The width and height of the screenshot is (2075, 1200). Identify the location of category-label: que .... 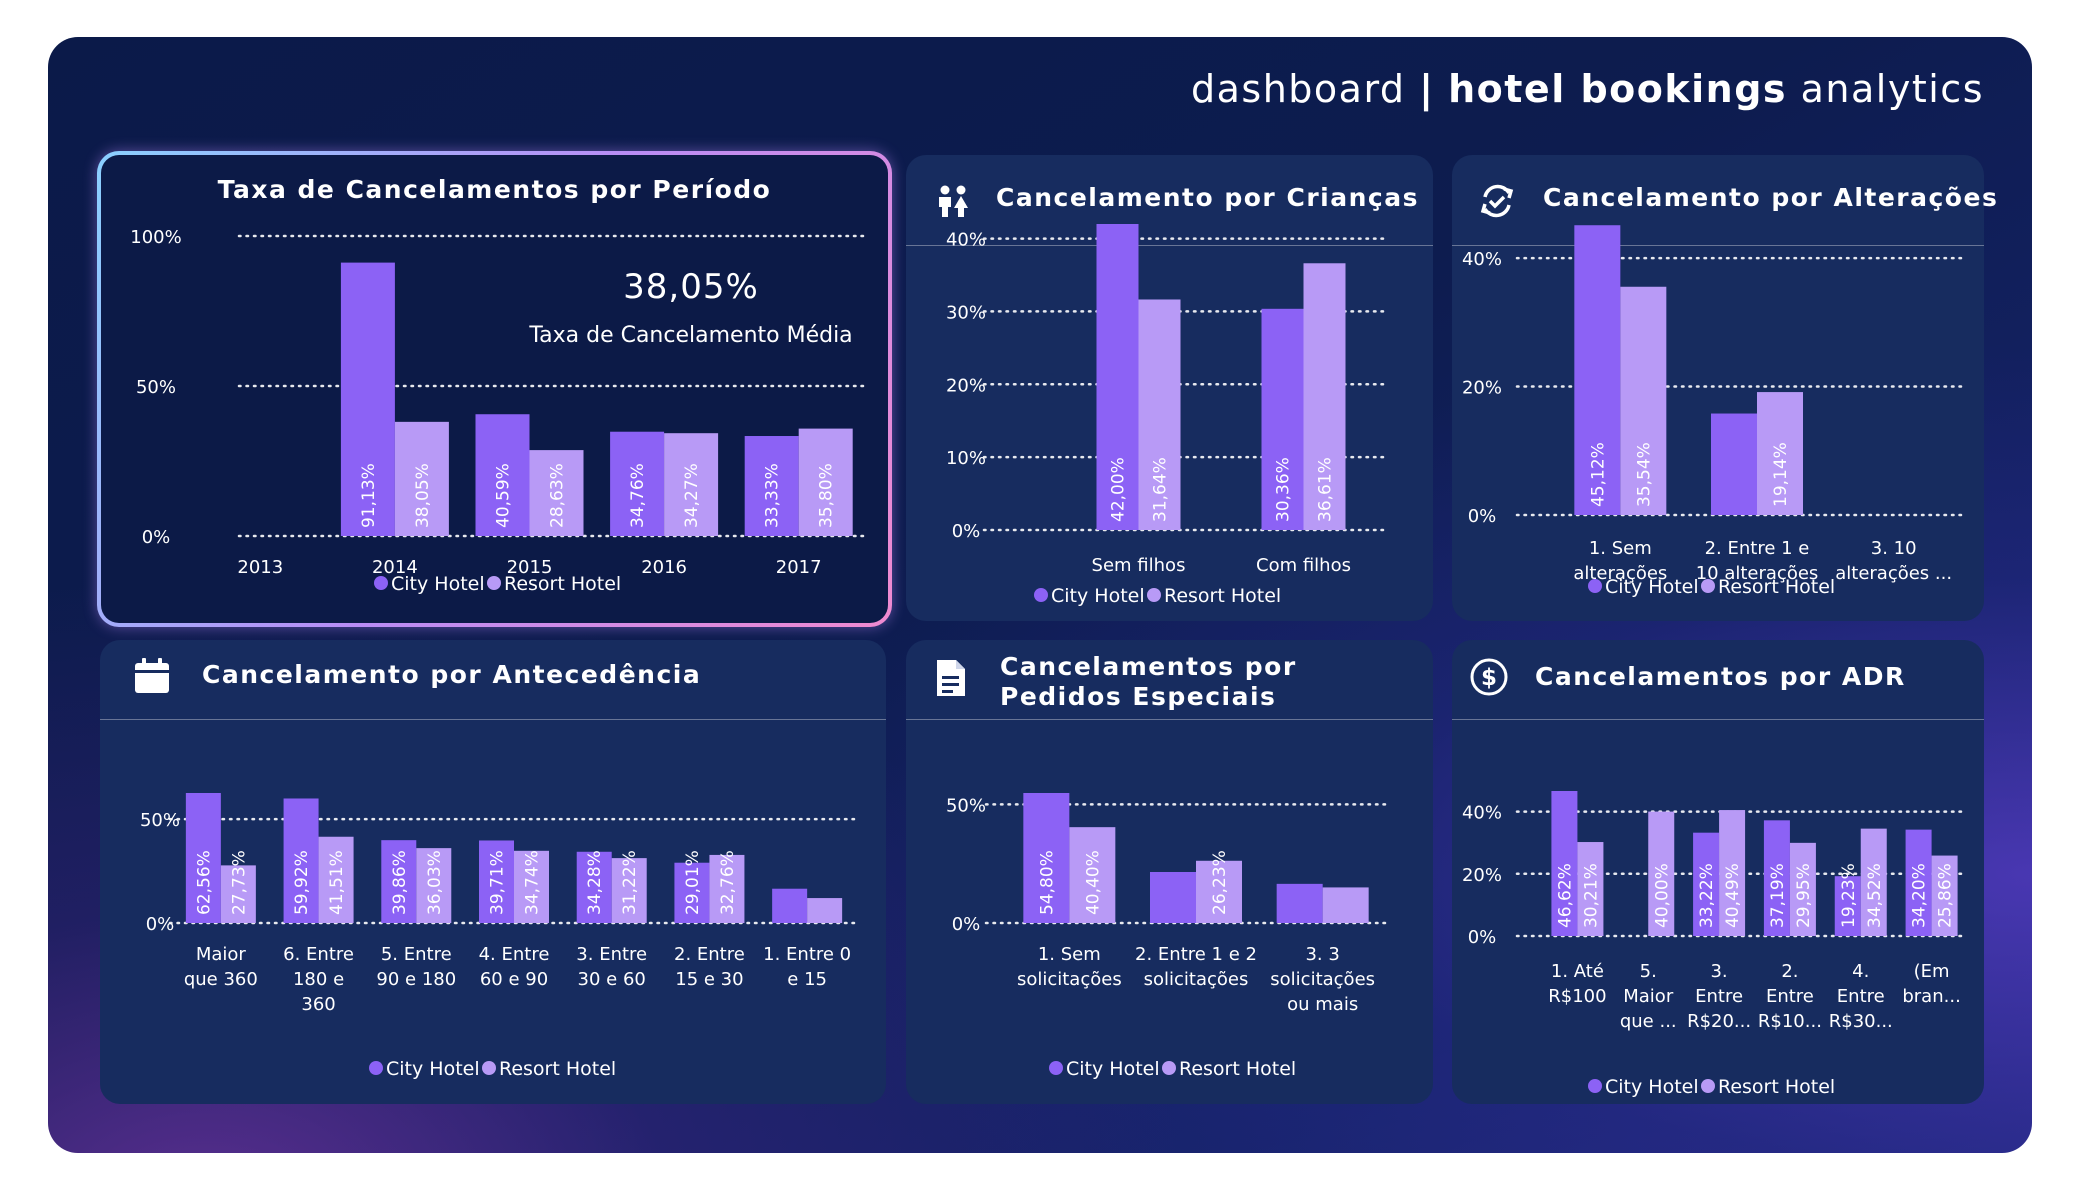
(1648, 1021).